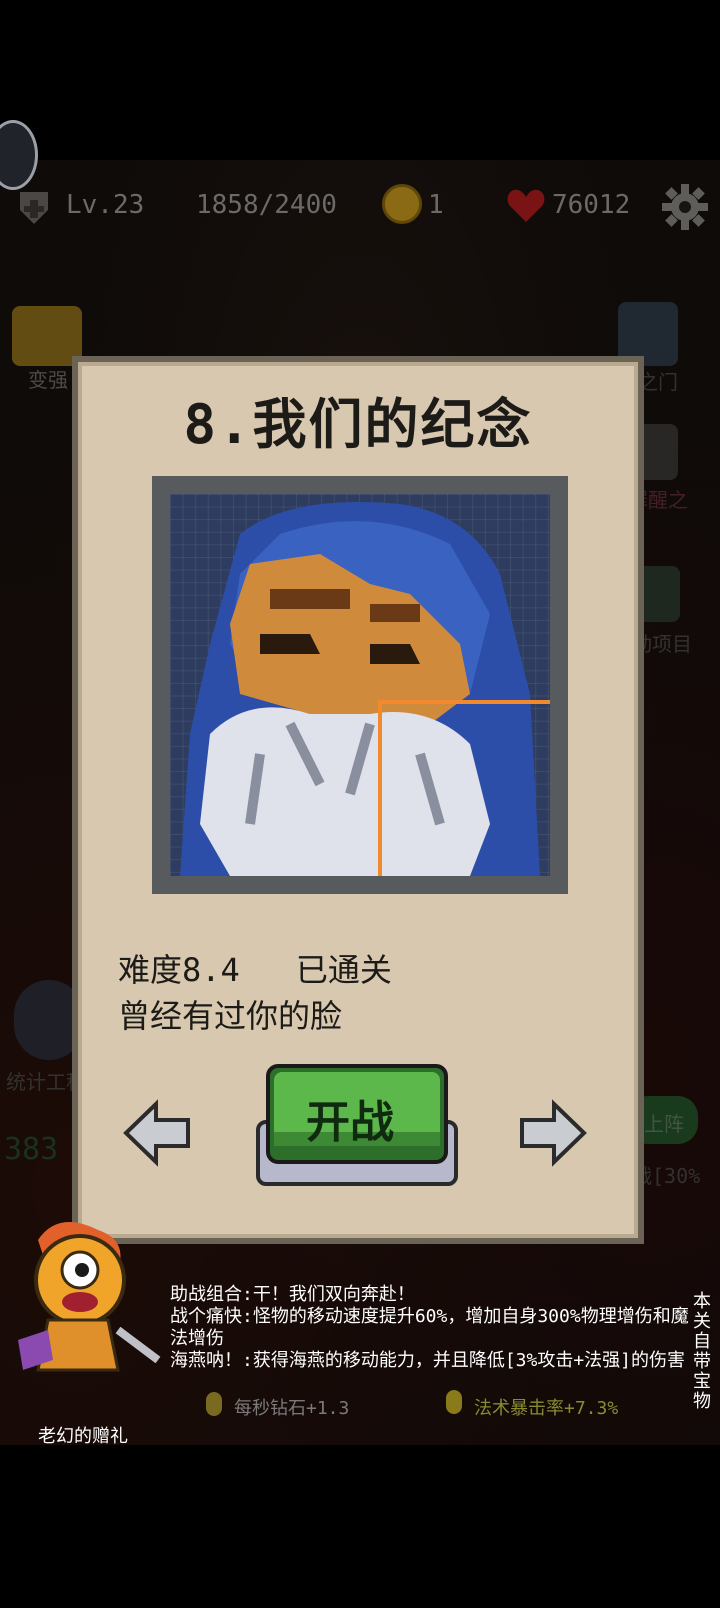 The image size is (720, 1608). What do you see at coordinates (230, 1016) in the screenshot?
I see `level-description: 曾经有过你的脸` at bounding box center [230, 1016].